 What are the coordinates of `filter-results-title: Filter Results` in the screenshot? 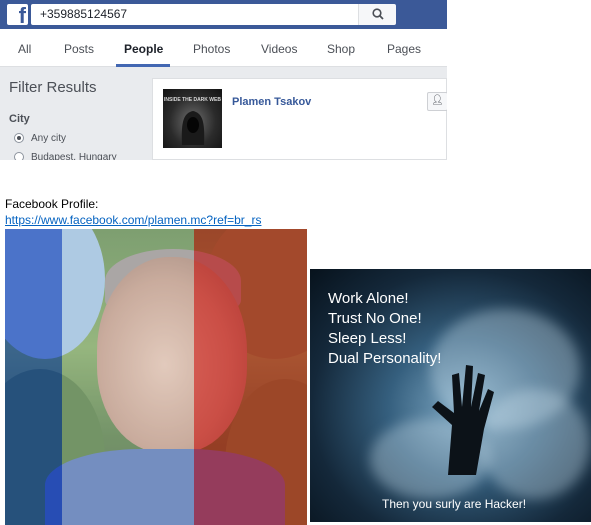 It's located at (53, 87).